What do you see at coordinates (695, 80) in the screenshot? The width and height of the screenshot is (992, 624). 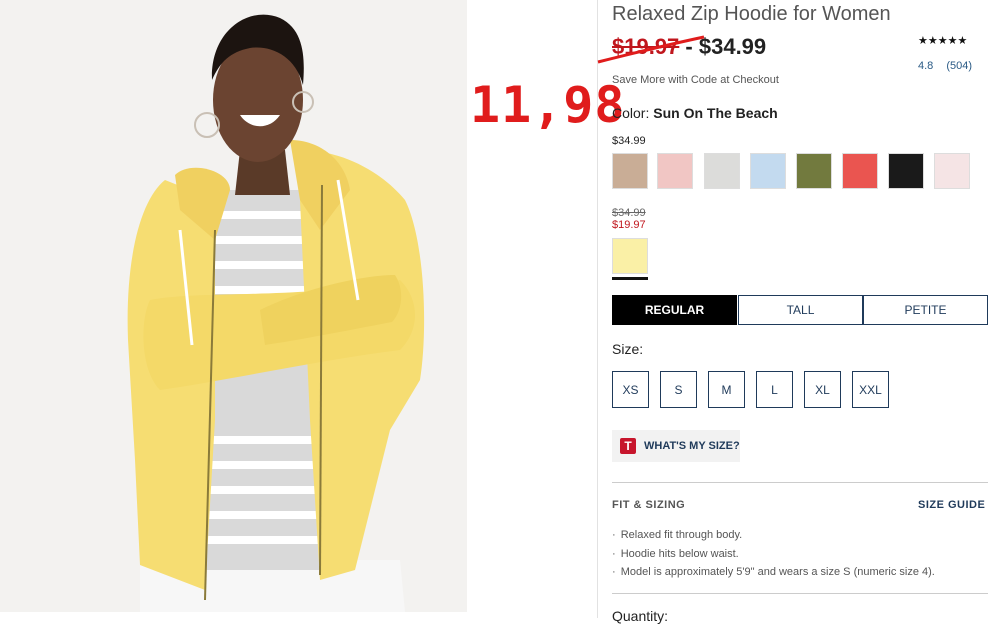 I see `promo-text: Save More with Code at Checkout` at bounding box center [695, 80].